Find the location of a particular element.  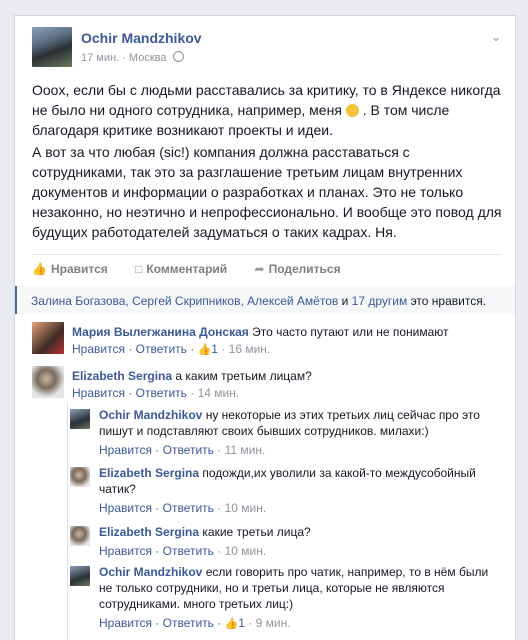

reply-footer: Нравится · Ответить · 11 мин. is located at coordinates (182, 450).